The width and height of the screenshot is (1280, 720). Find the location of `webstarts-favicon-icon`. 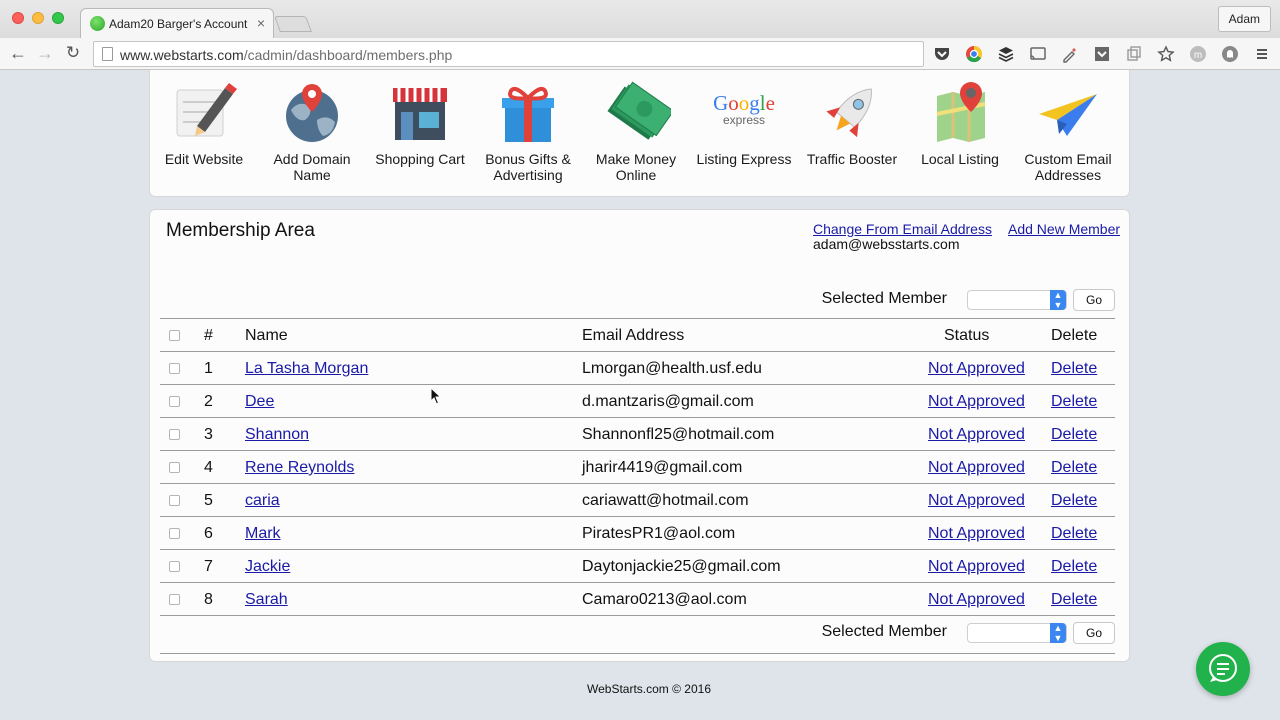

webstarts-favicon-icon is located at coordinates (97, 23).